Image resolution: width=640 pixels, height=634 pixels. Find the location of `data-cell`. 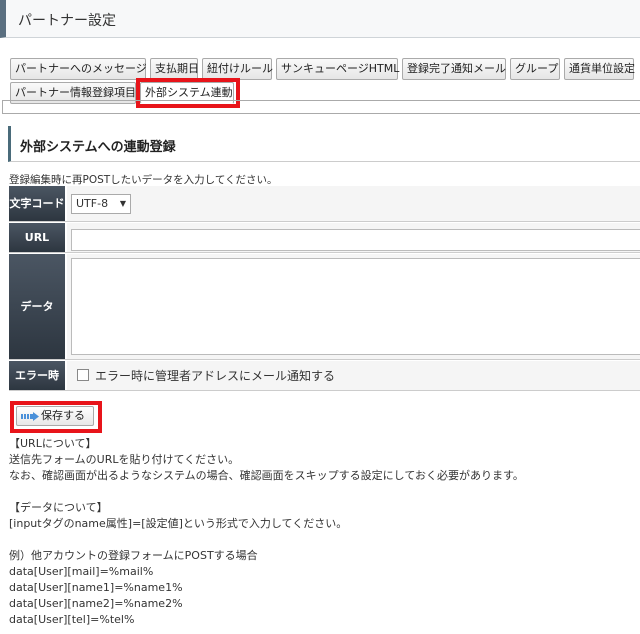

data-cell is located at coordinates (353, 306).